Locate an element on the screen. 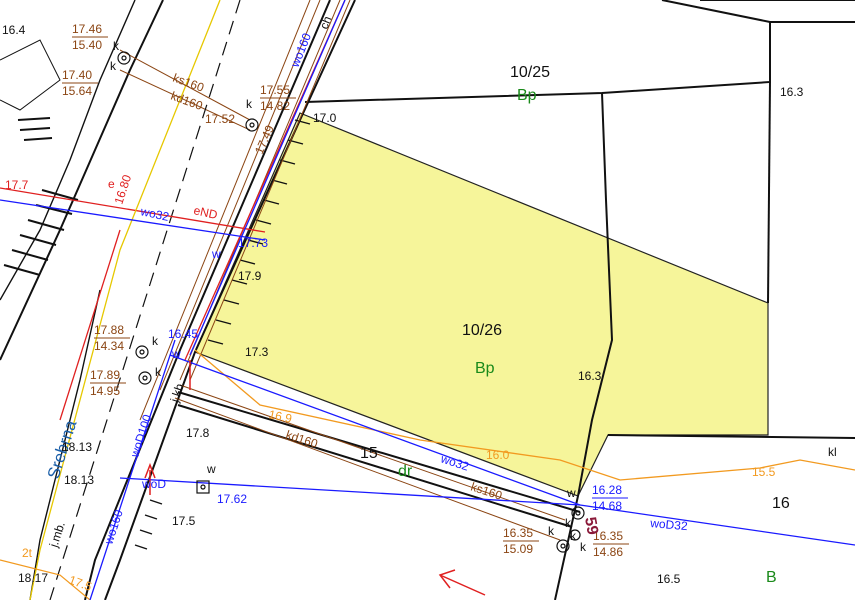 Image resolution: width=855 pixels, height=600 pixels. utility-label: e is located at coordinates (111, 184).